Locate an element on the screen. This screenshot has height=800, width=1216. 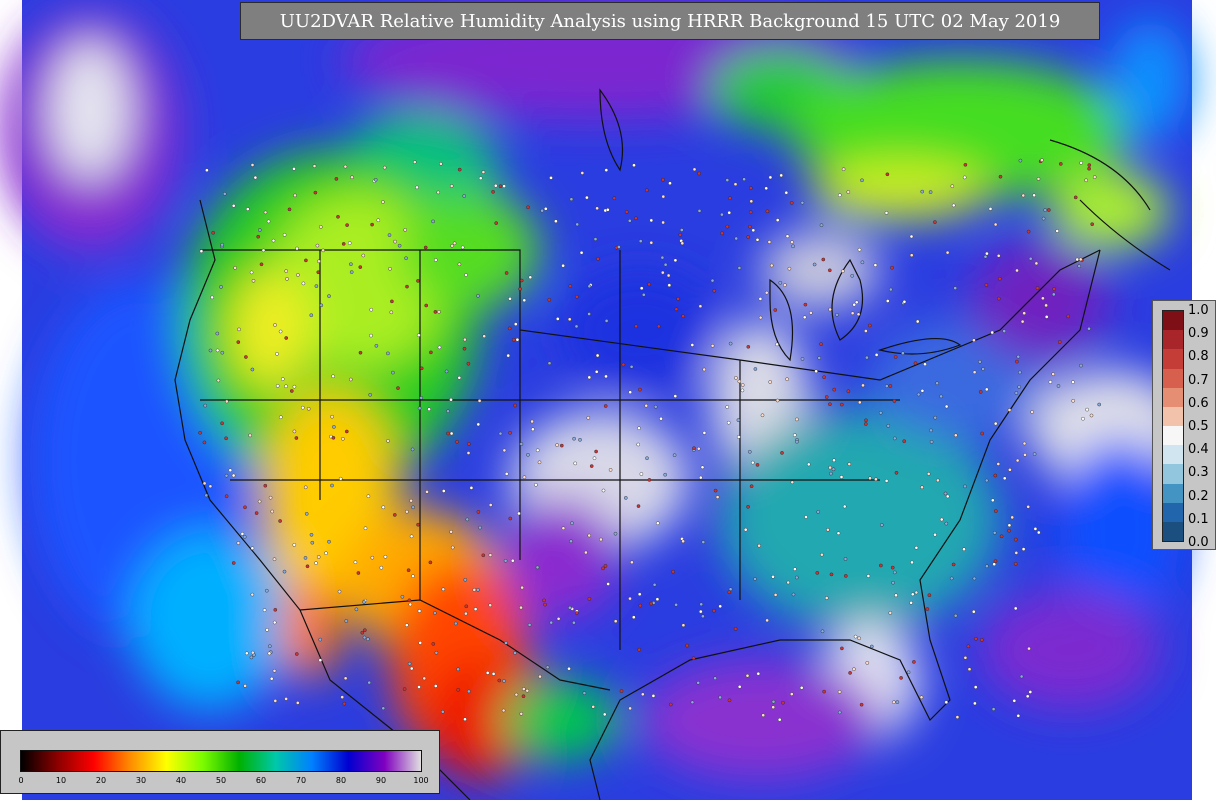
legend-right-tick: 0.4 is located at coordinates (1198, 450).